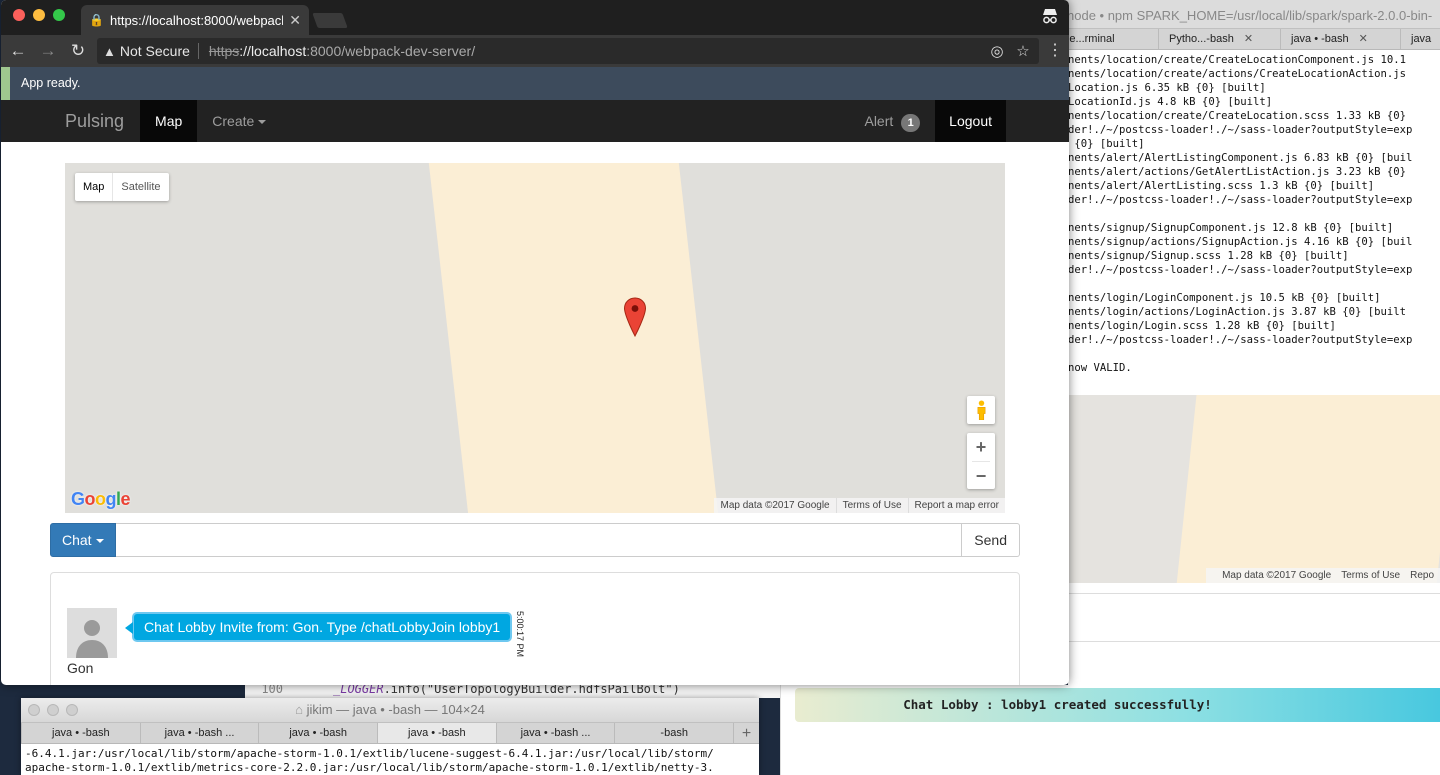  Describe the element at coordinates (635, 317) in the screenshot. I see `map-marker-icon` at that location.